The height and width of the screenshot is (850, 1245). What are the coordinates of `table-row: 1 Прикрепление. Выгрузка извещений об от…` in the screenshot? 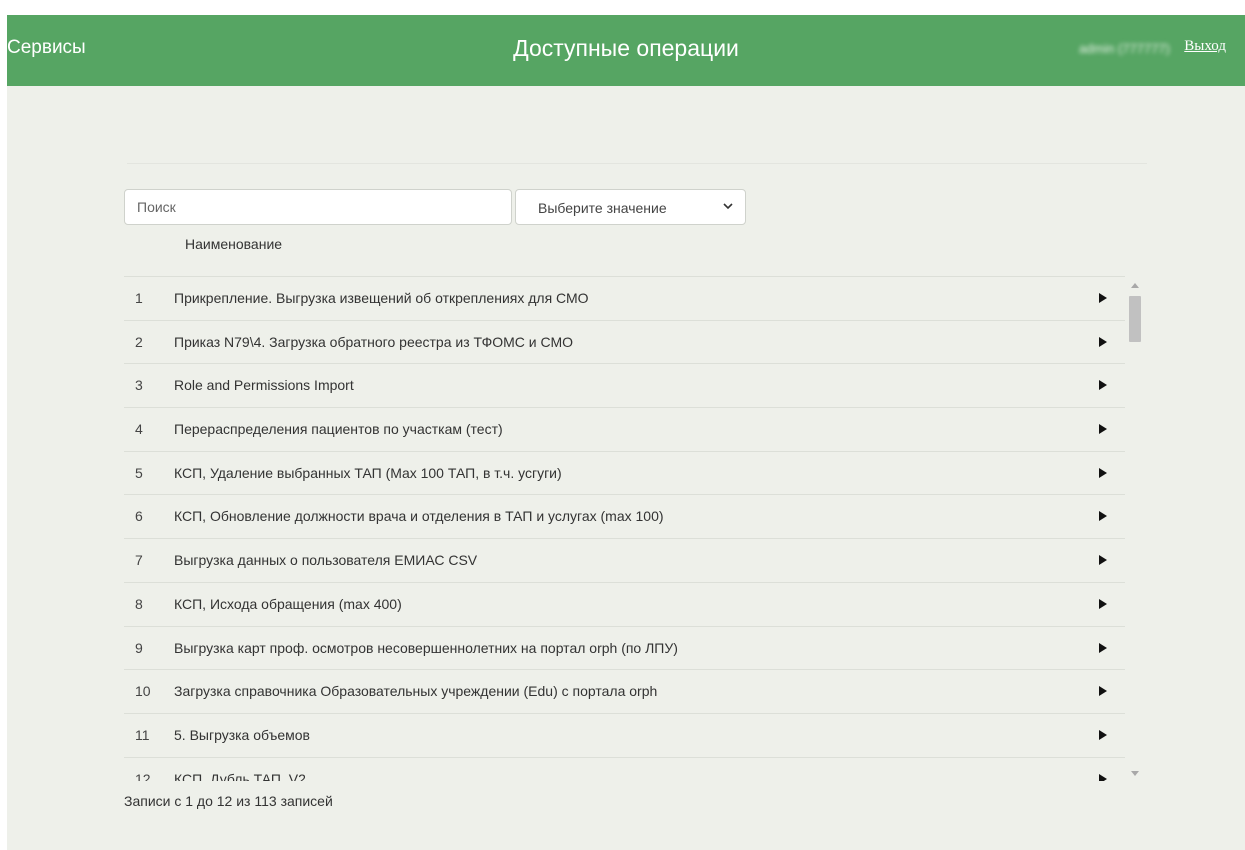 It's located at (624, 299).